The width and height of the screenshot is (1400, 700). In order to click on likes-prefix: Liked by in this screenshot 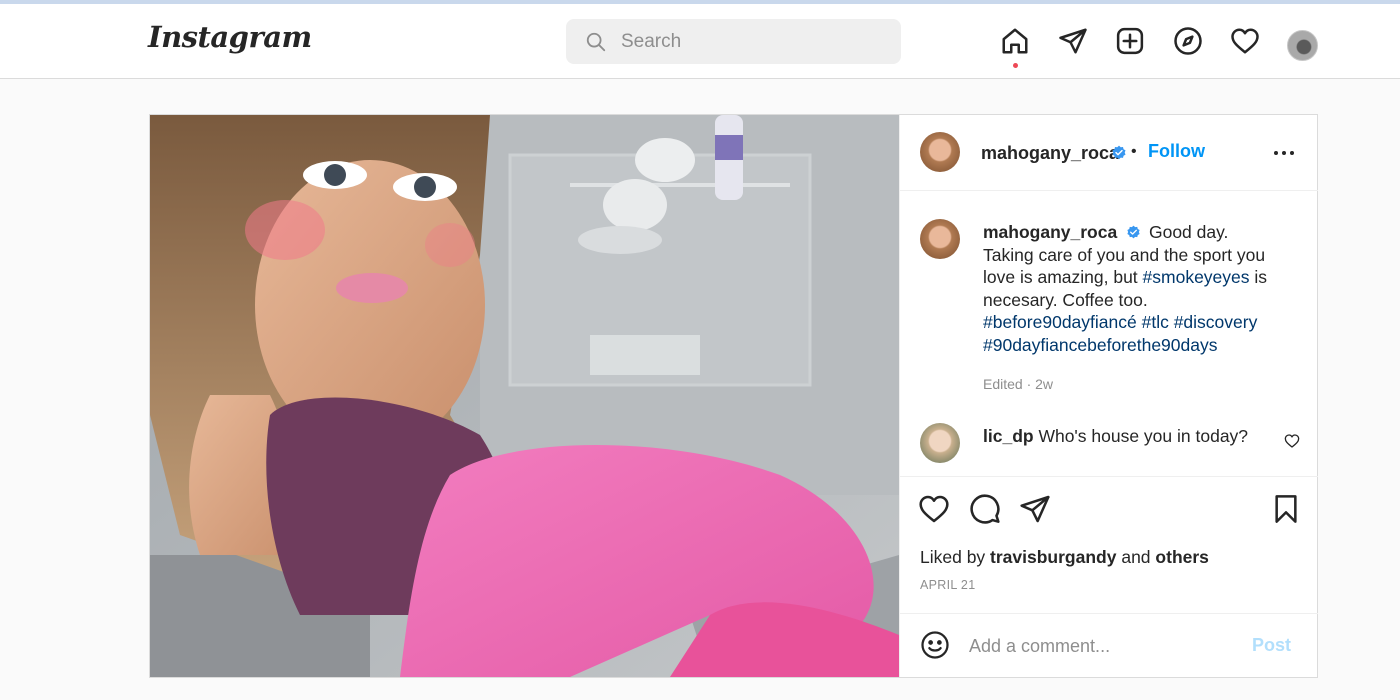, I will do `click(955, 557)`.